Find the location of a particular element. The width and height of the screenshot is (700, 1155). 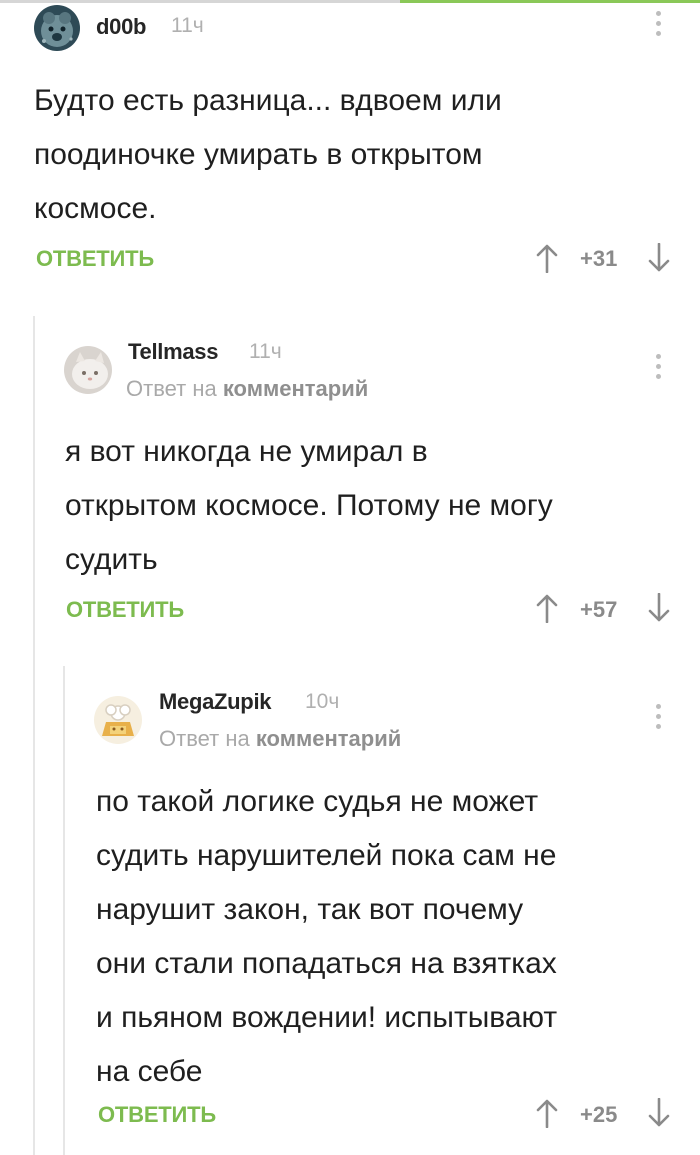

reply-to-label: Ответ на комментарий is located at coordinates (280, 739).